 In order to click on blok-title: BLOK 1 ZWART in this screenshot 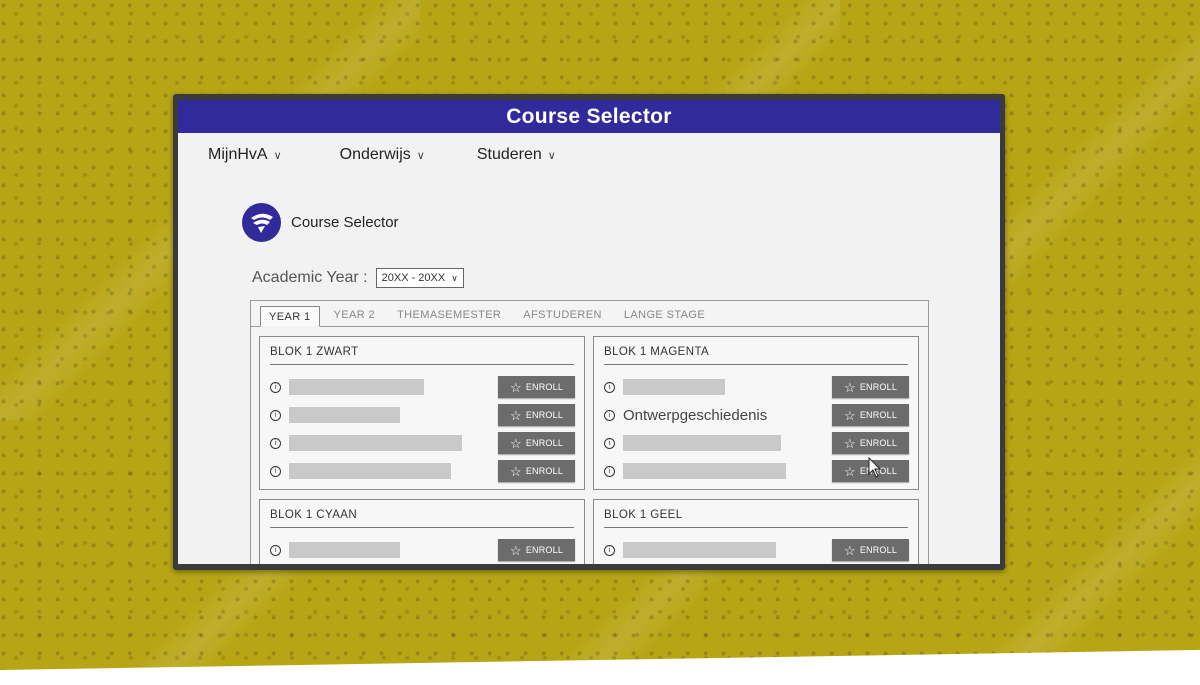, I will do `click(422, 355)`.